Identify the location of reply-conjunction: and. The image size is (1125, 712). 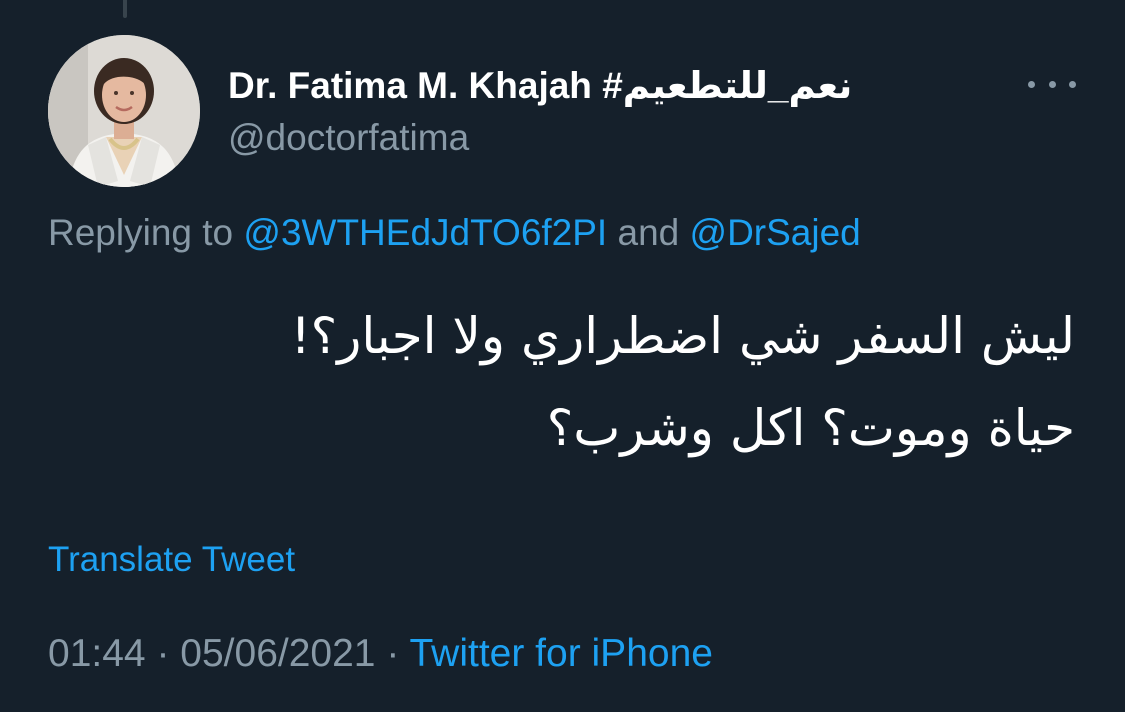
(648, 232).